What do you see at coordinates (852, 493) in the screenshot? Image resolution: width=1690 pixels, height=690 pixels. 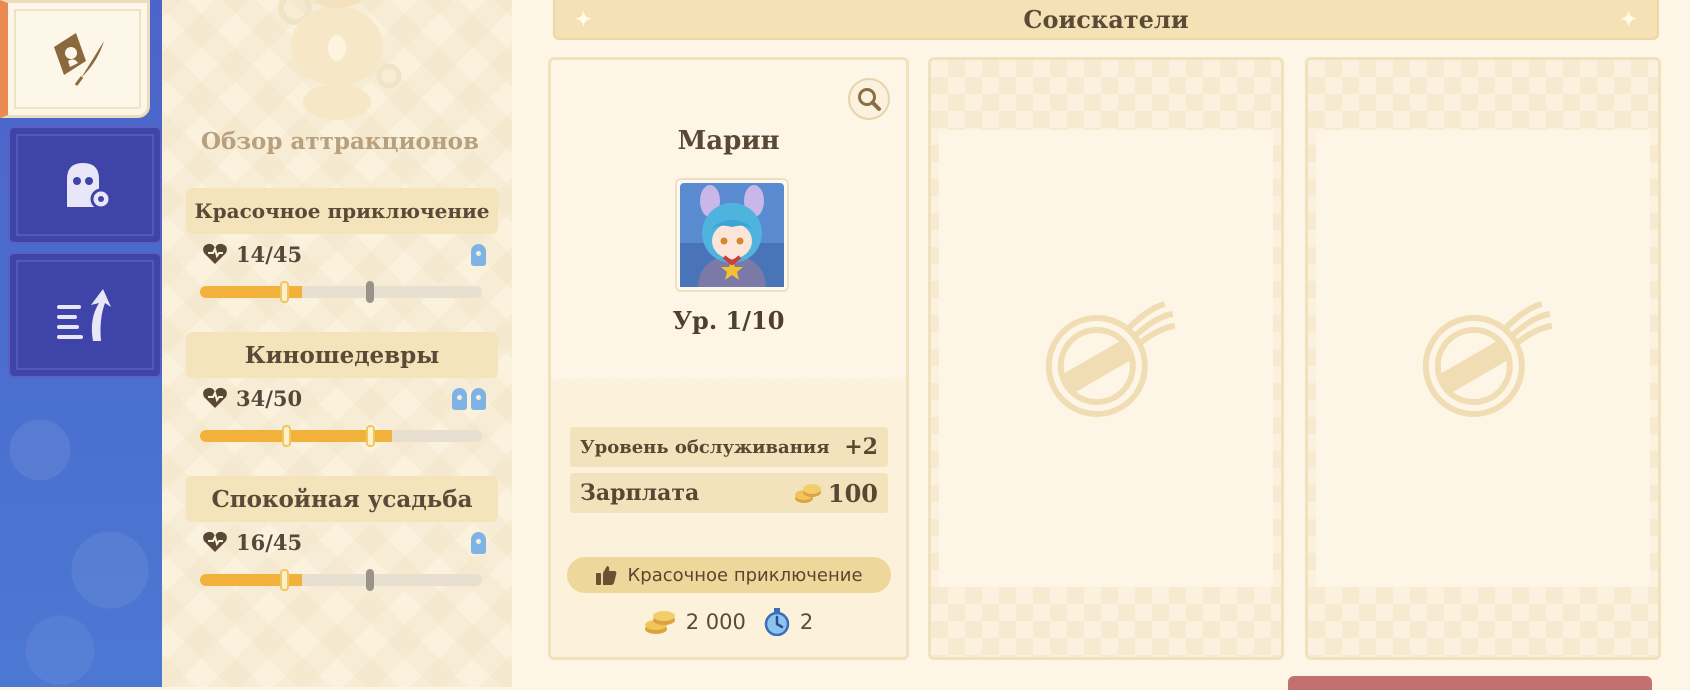 I see `salary-value: 100` at bounding box center [852, 493].